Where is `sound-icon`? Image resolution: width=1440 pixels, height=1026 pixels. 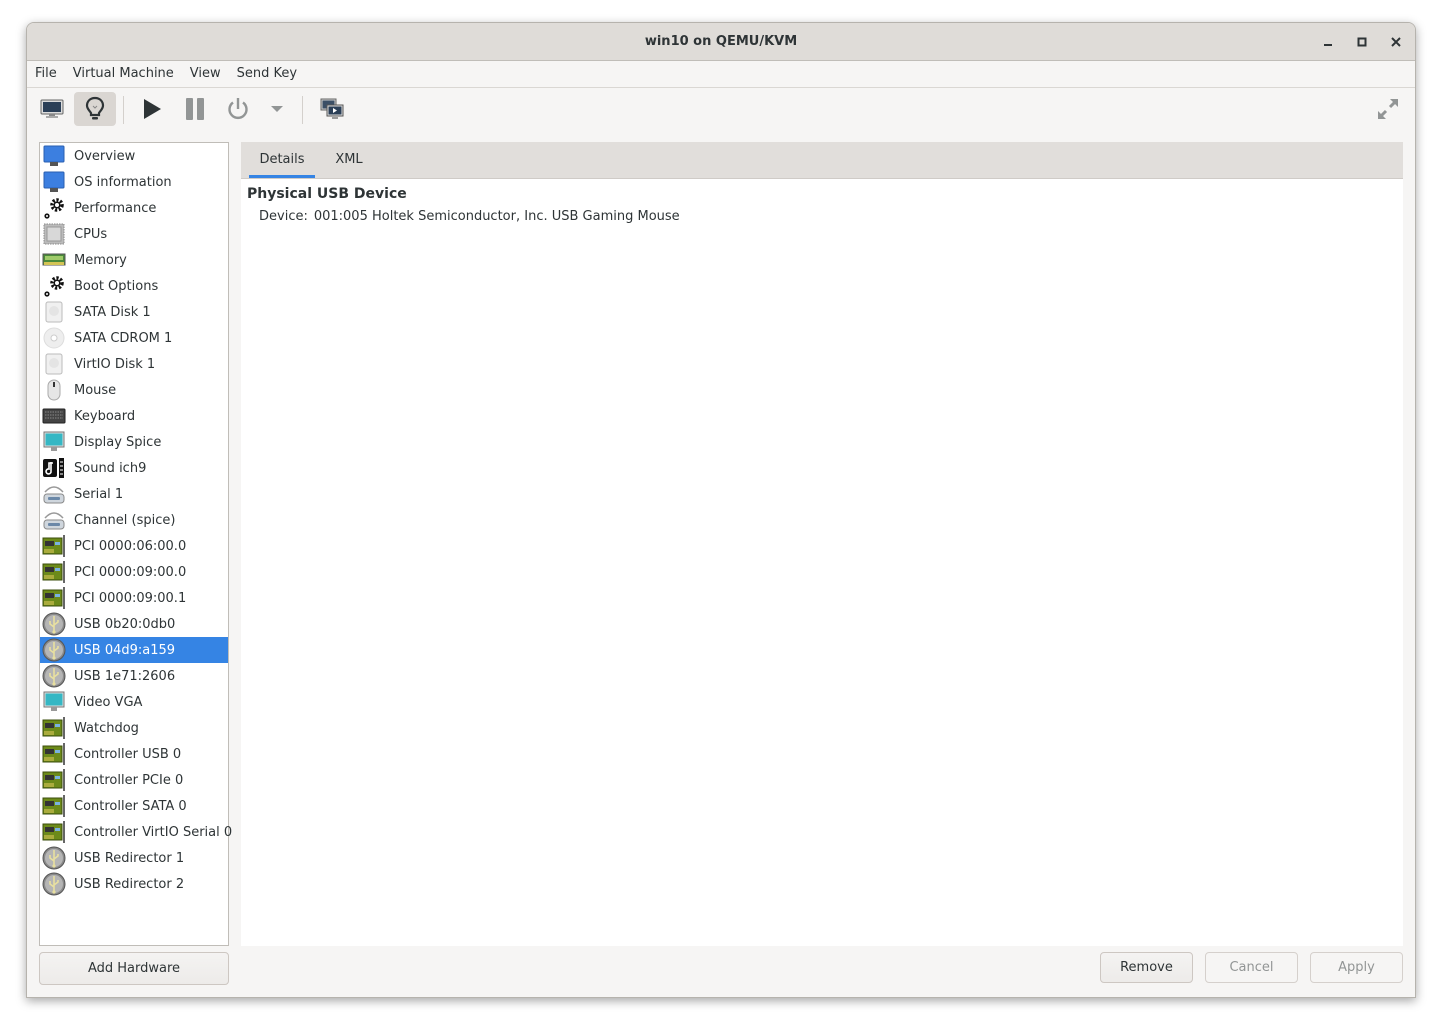 sound-icon is located at coordinates (54, 468).